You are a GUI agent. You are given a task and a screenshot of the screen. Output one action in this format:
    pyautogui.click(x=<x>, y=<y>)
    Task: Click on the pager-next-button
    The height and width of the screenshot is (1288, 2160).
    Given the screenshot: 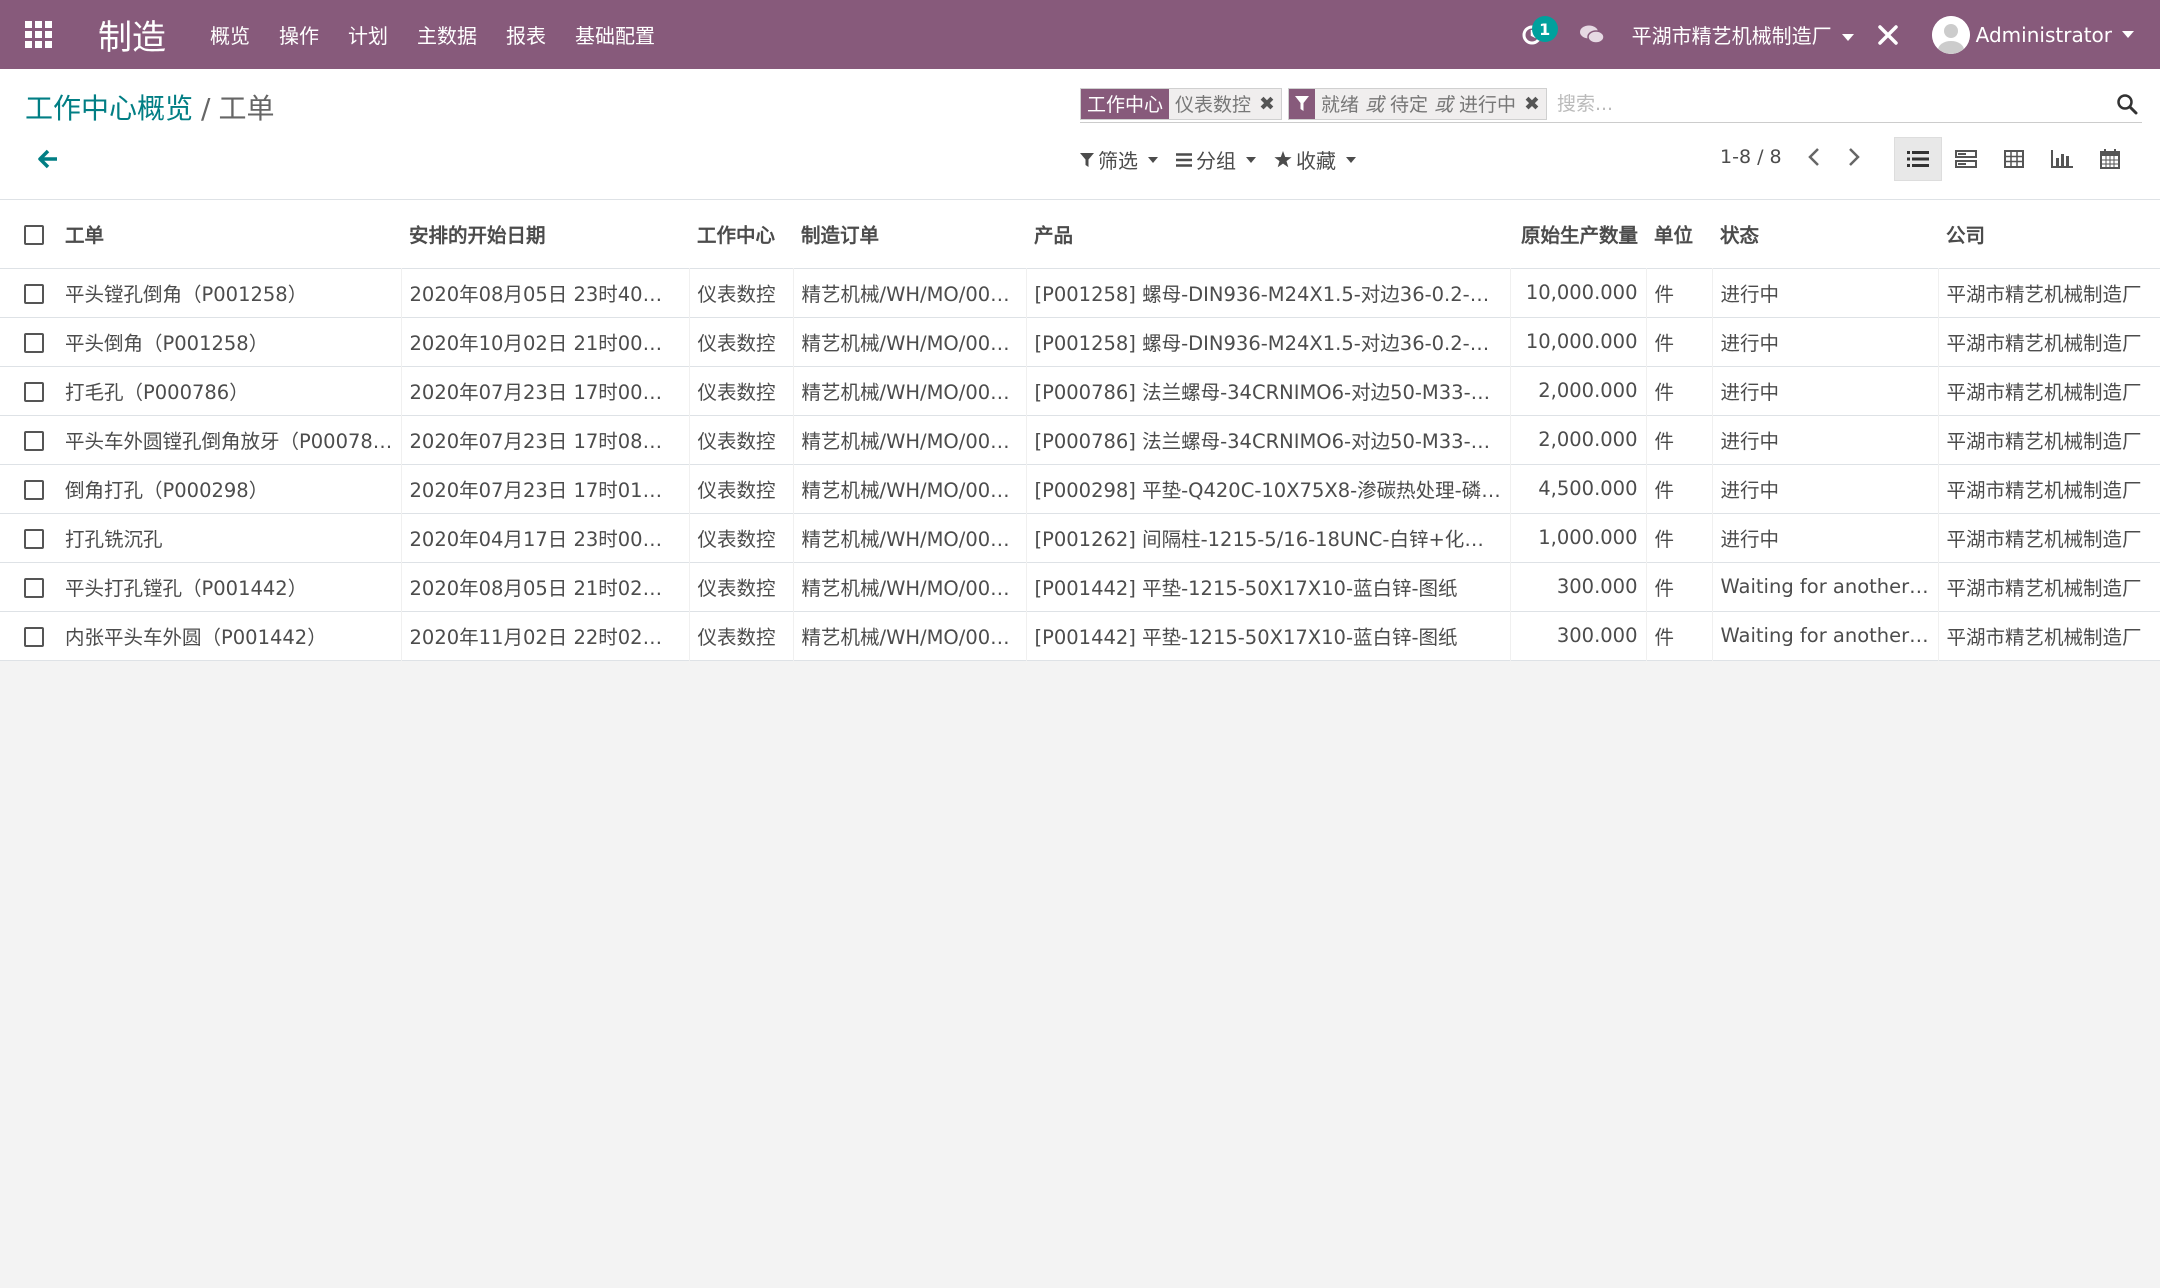 What is the action you would take?
    pyautogui.click(x=1854, y=157)
    